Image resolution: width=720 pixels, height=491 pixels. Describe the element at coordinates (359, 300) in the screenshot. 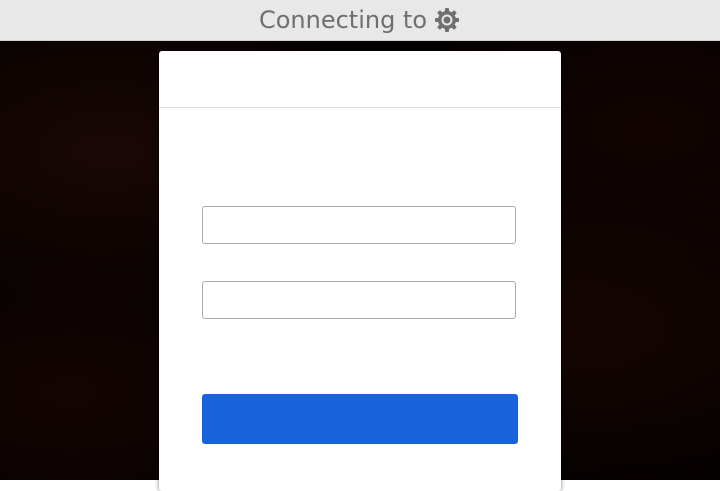

I see `password-input` at that location.